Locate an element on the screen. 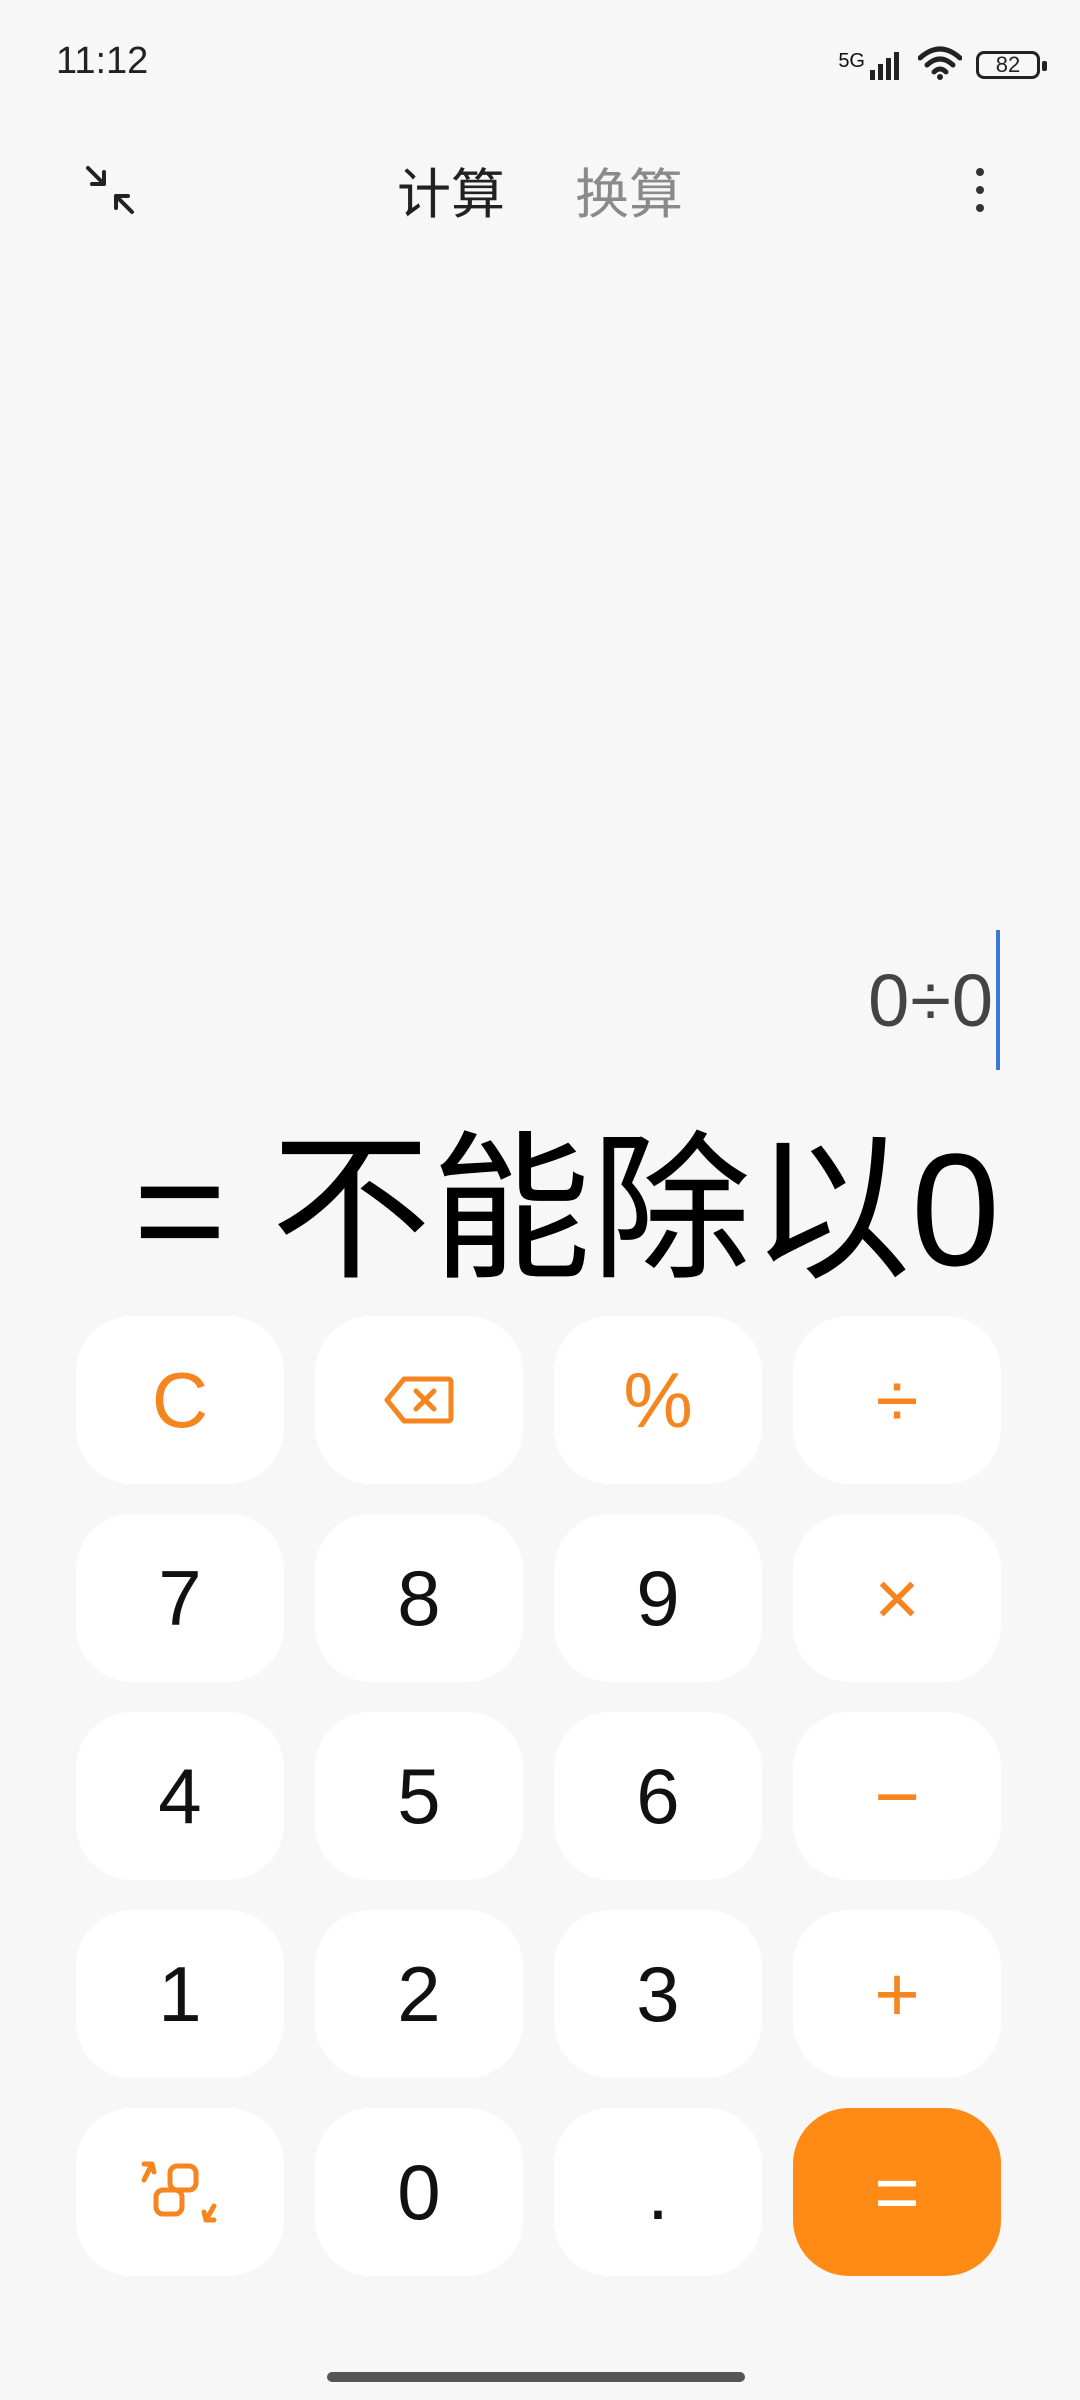 The image size is (1080, 2400). clear-button: C is located at coordinates (180, 1400).